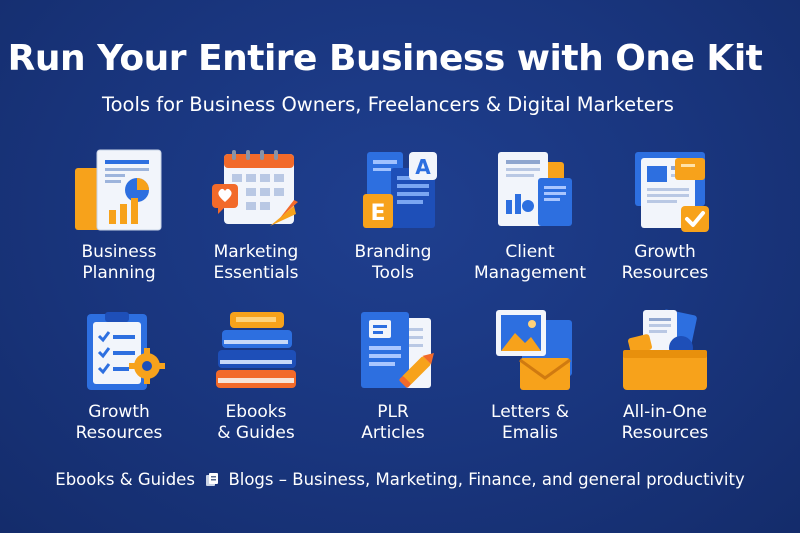 This screenshot has width=800, height=533. What do you see at coordinates (256, 262) in the screenshot?
I see `tile-label: Marketing Essentials` at bounding box center [256, 262].